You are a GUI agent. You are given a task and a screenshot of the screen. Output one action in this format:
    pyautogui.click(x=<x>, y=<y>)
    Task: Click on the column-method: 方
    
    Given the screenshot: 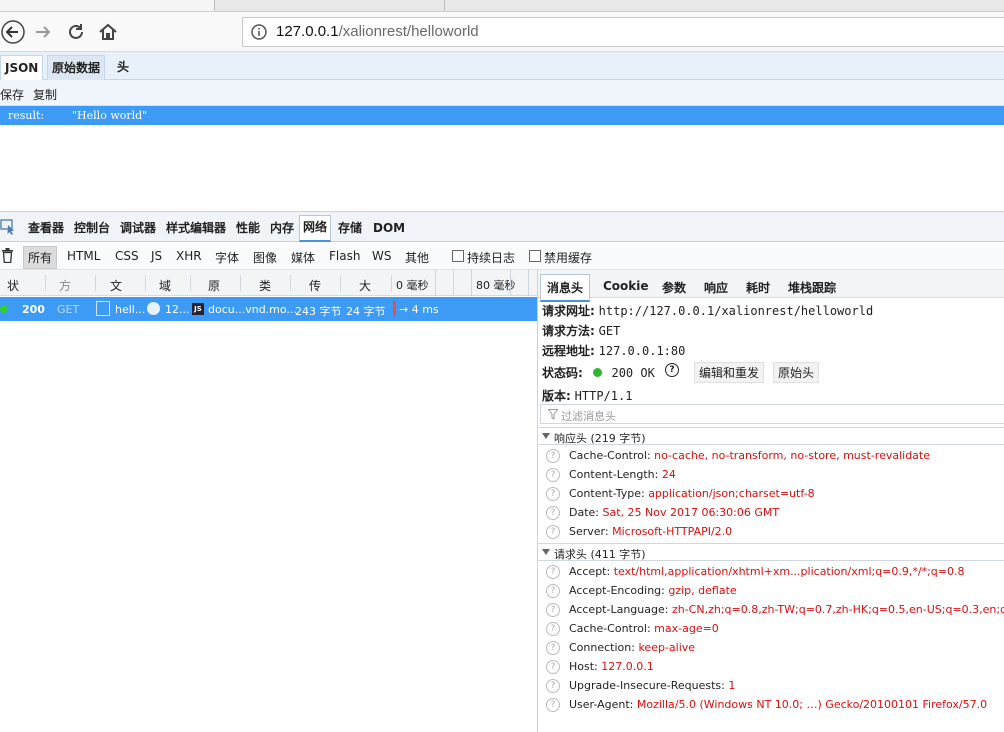 What is the action you would take?
    pyautogui.click(x=65, y=285)
    